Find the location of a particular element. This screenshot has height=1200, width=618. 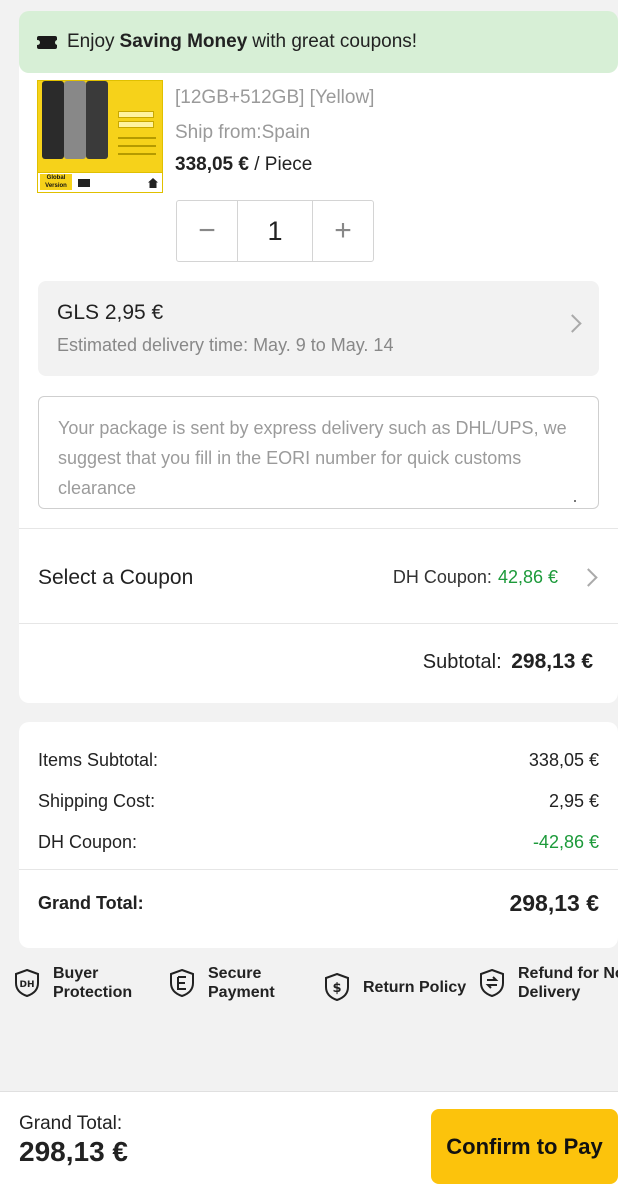

quantity-stepper: − 1 + is located at coordinates (275, 231).